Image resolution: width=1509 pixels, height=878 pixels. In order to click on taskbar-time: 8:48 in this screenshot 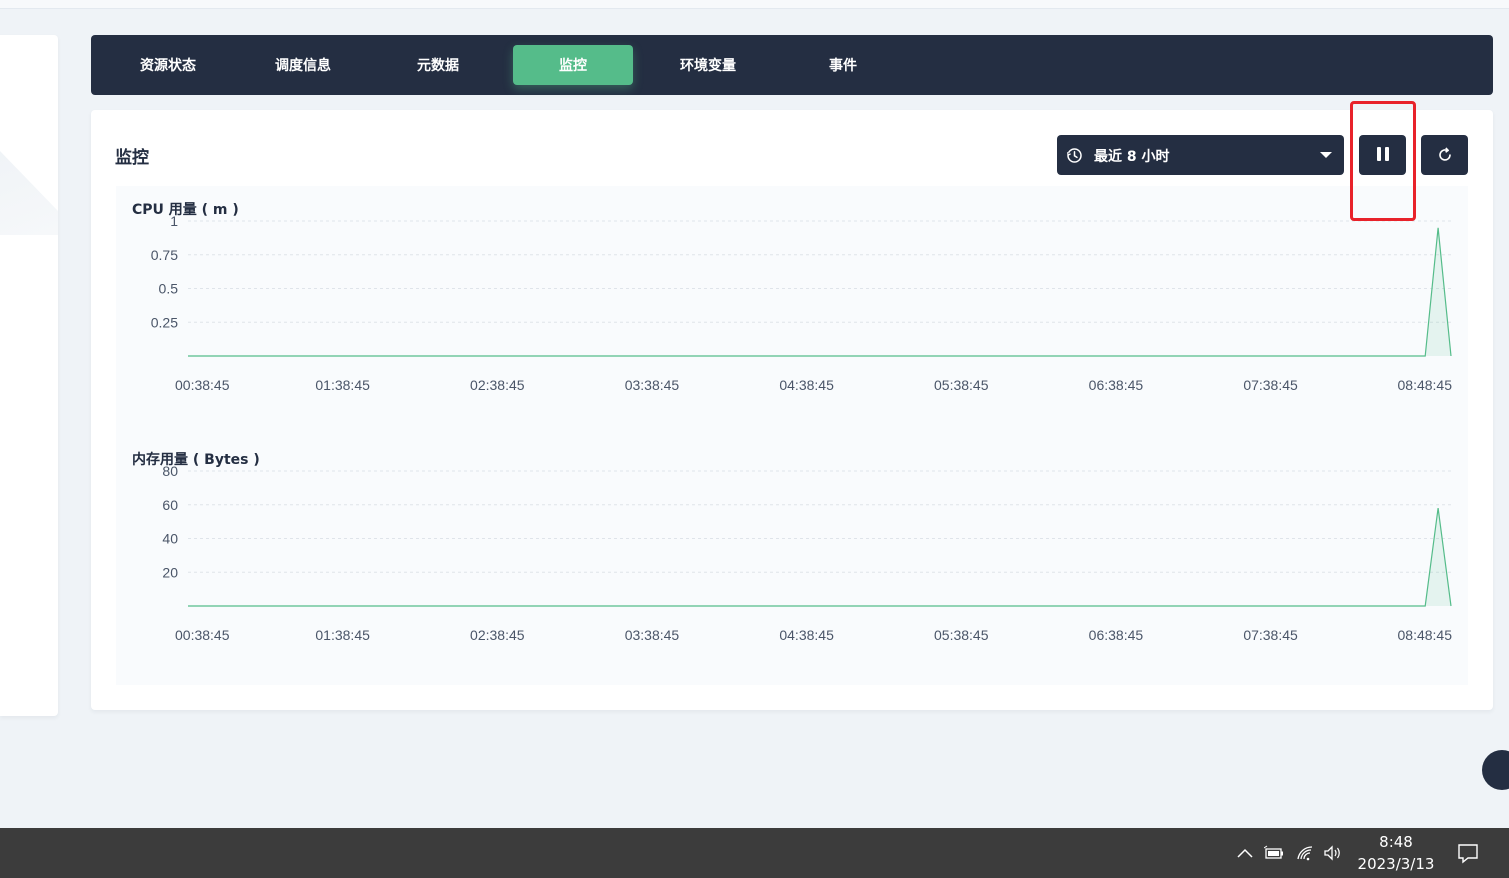, I will do `click(1396, 842)`.